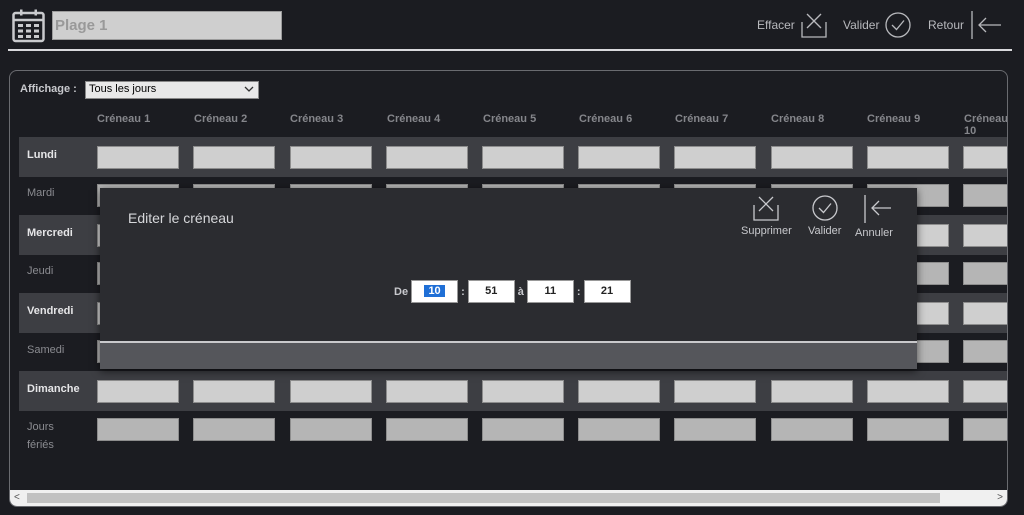  Describe the element at coordinates (28, 26) in the screenshot. I see `calendar-icon` at that location.